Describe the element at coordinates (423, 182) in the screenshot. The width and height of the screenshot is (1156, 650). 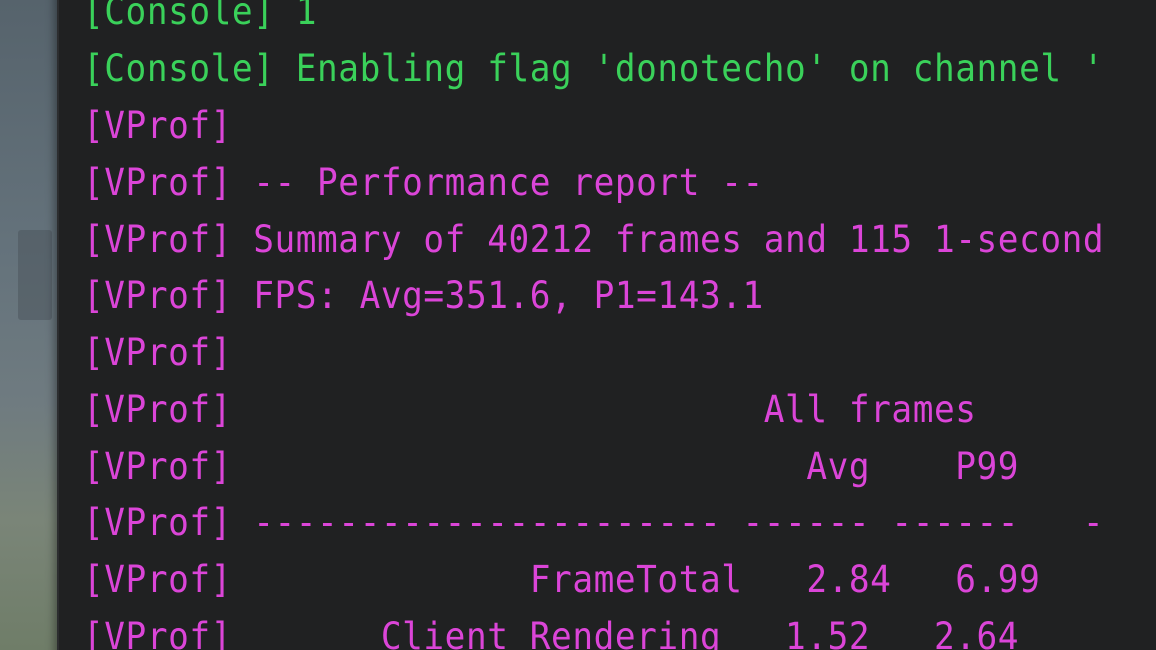
I see `vprof-line: [VProf] -- Performance report --` at that location.